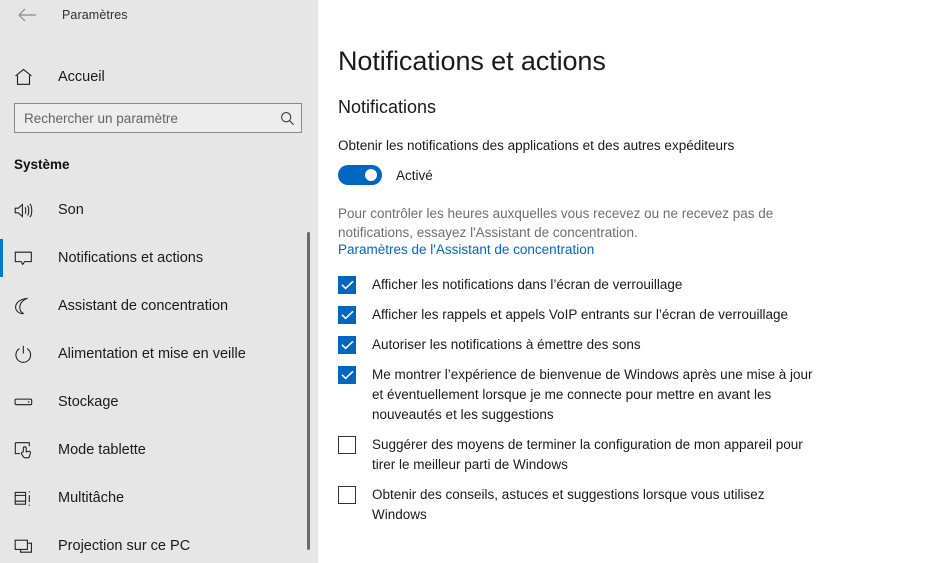 Image resolution: width=948 pixels, height=563 pixels. I want to click on sidebar-item-notifications-et-actions: Notifications et actions, so click(159, 258).